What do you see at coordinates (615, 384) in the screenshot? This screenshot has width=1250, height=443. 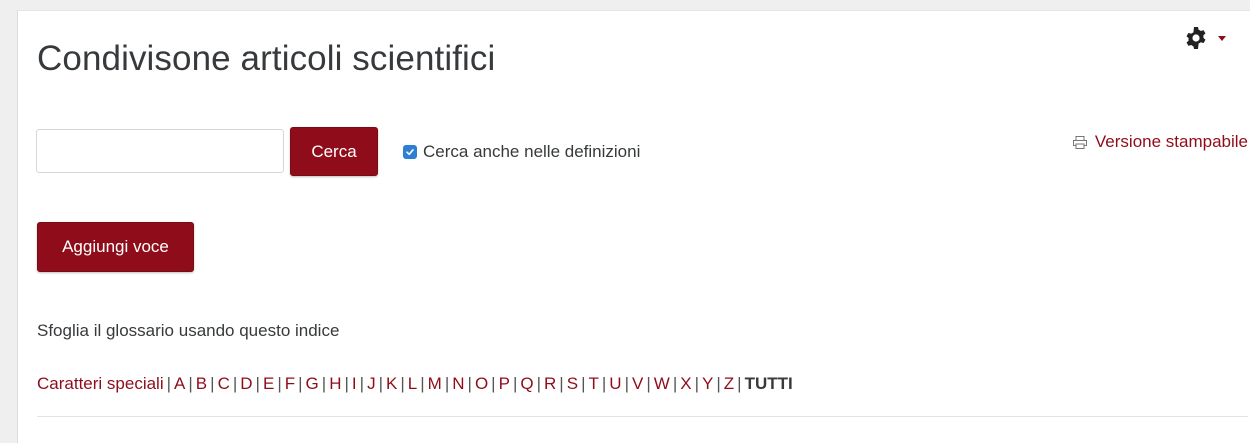 I see `index-link-u: U` at bounding box center [615, 384].